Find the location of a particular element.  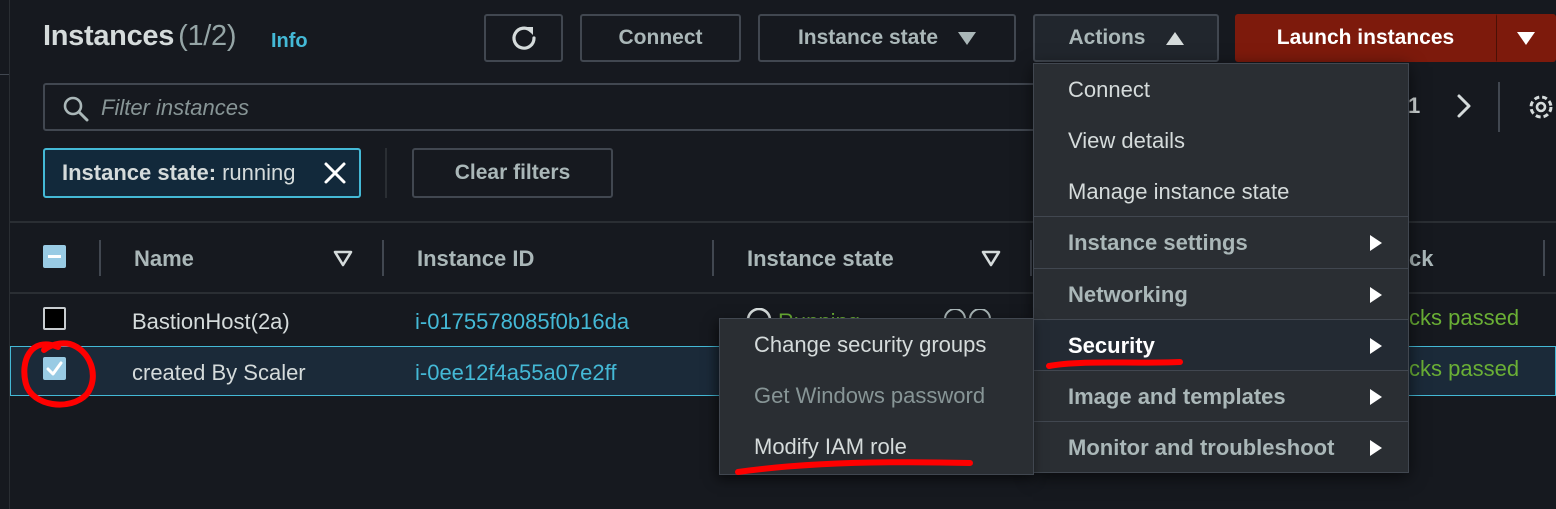

column-header-status-check: ck is located at coordinates (1421, 259).